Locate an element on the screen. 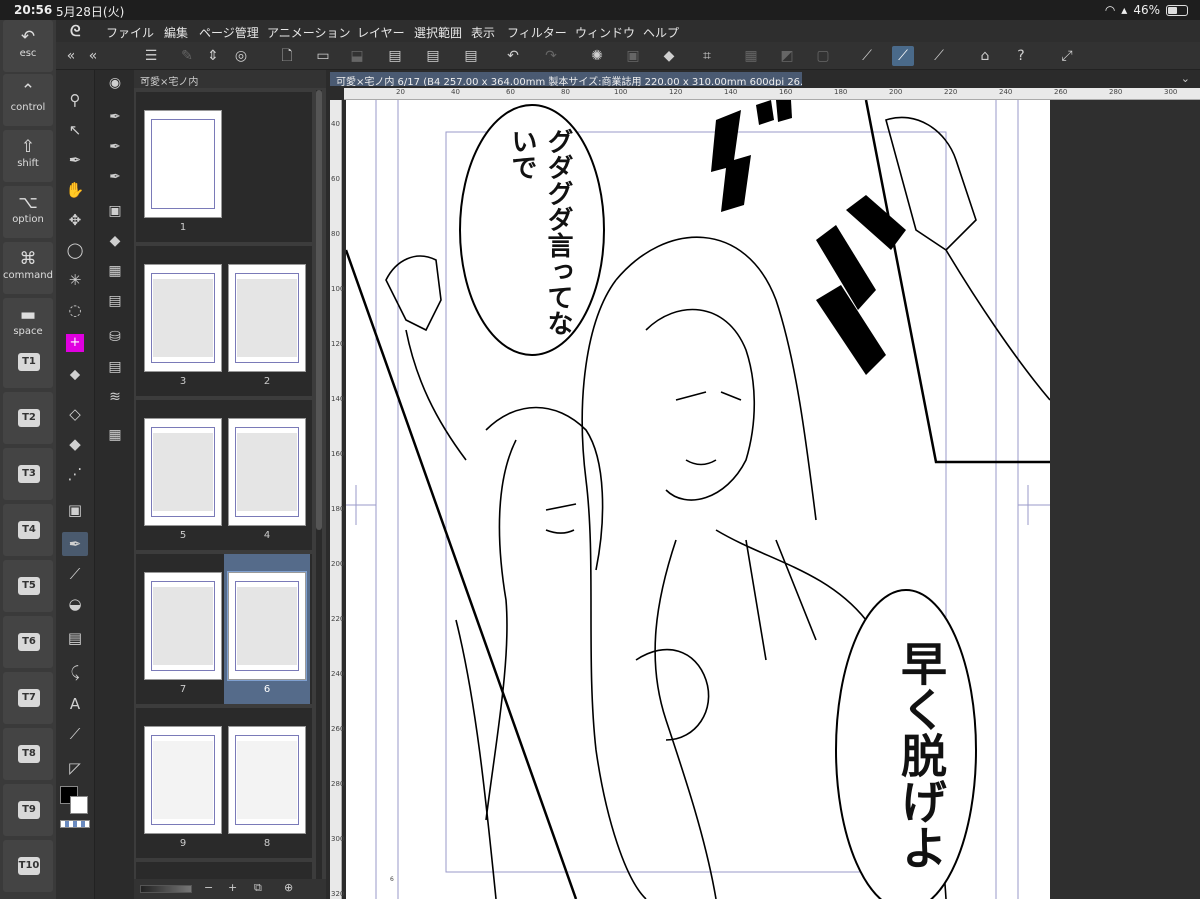  redo-icon: ↷ is located at coordinates (551, 56).